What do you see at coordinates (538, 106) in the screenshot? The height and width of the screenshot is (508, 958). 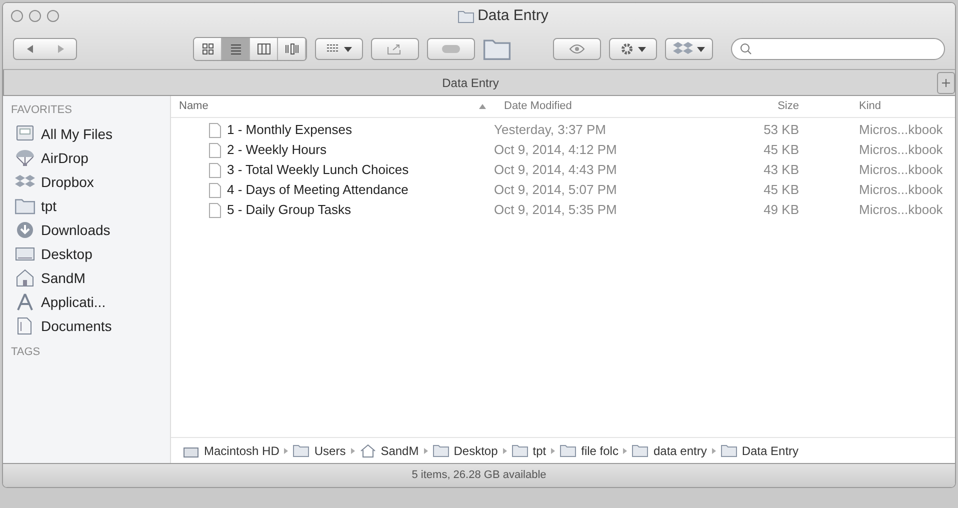 I see `column-header: Date Modified` at bounding box center [538, 106].